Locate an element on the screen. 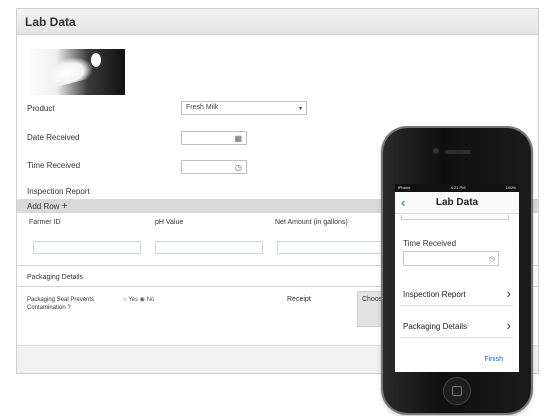 The image size is (555, 416). date-received-input: ▦ is located at coordinates (214, 138).